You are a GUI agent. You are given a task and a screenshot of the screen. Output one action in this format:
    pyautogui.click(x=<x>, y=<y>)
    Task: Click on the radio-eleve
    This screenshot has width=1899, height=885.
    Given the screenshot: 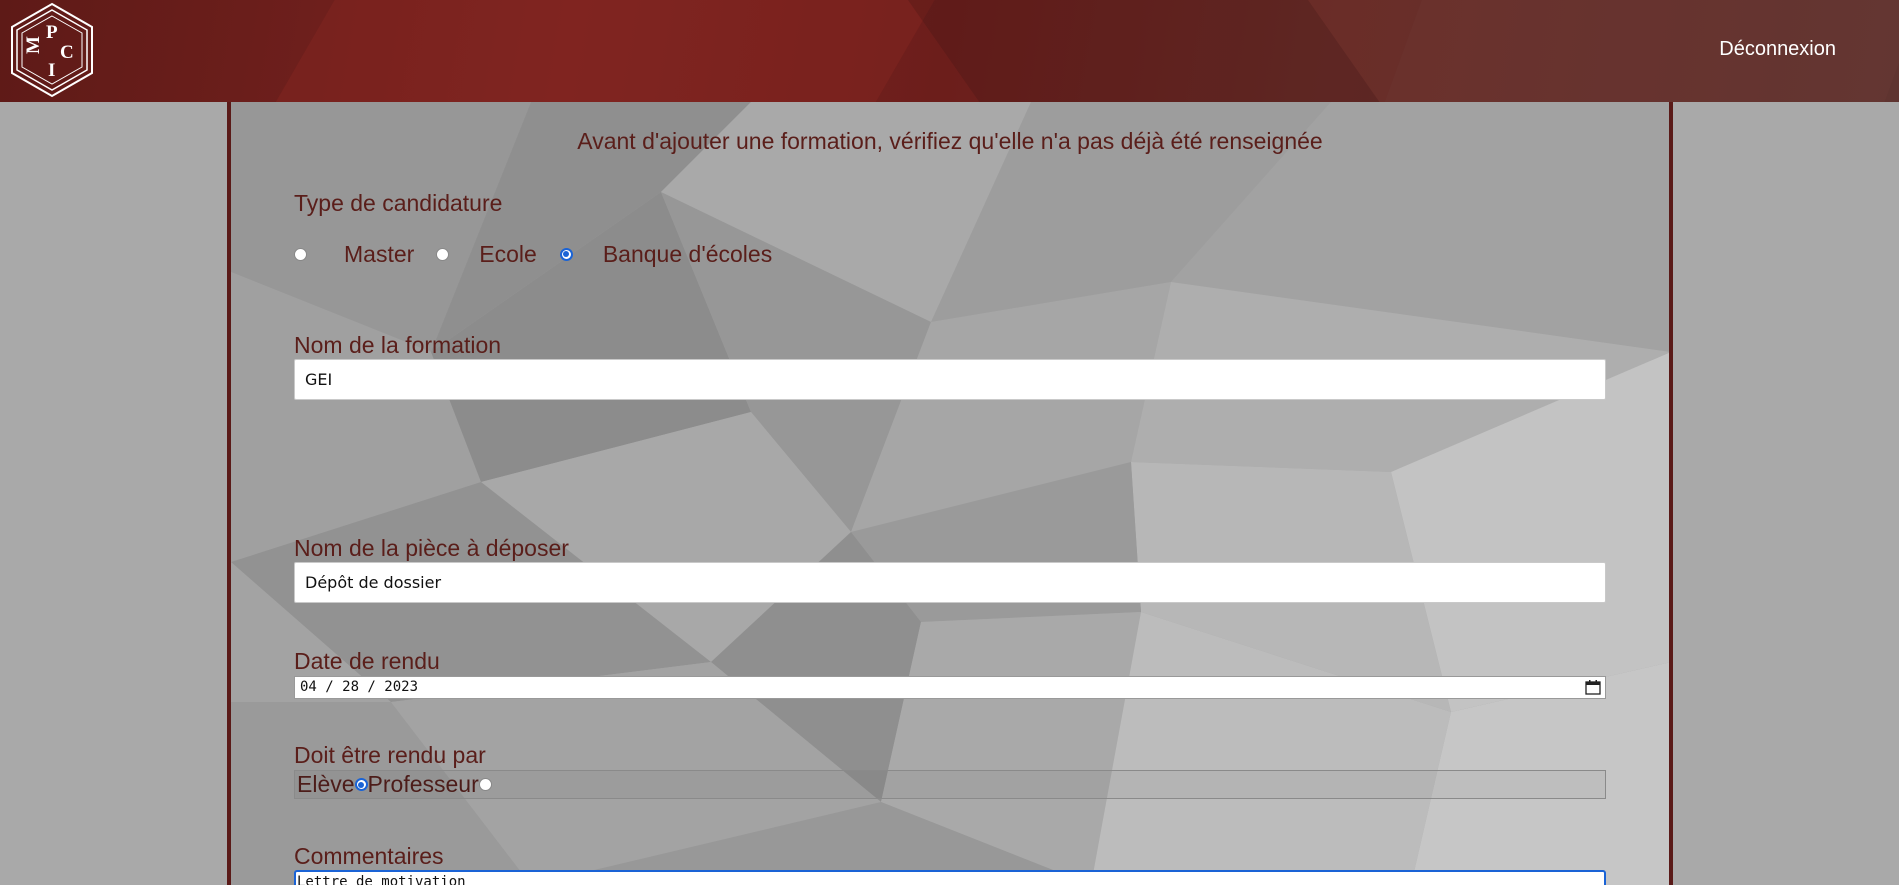 What is the action you would take?
    pyautogui.click(x=361, y=784)
    